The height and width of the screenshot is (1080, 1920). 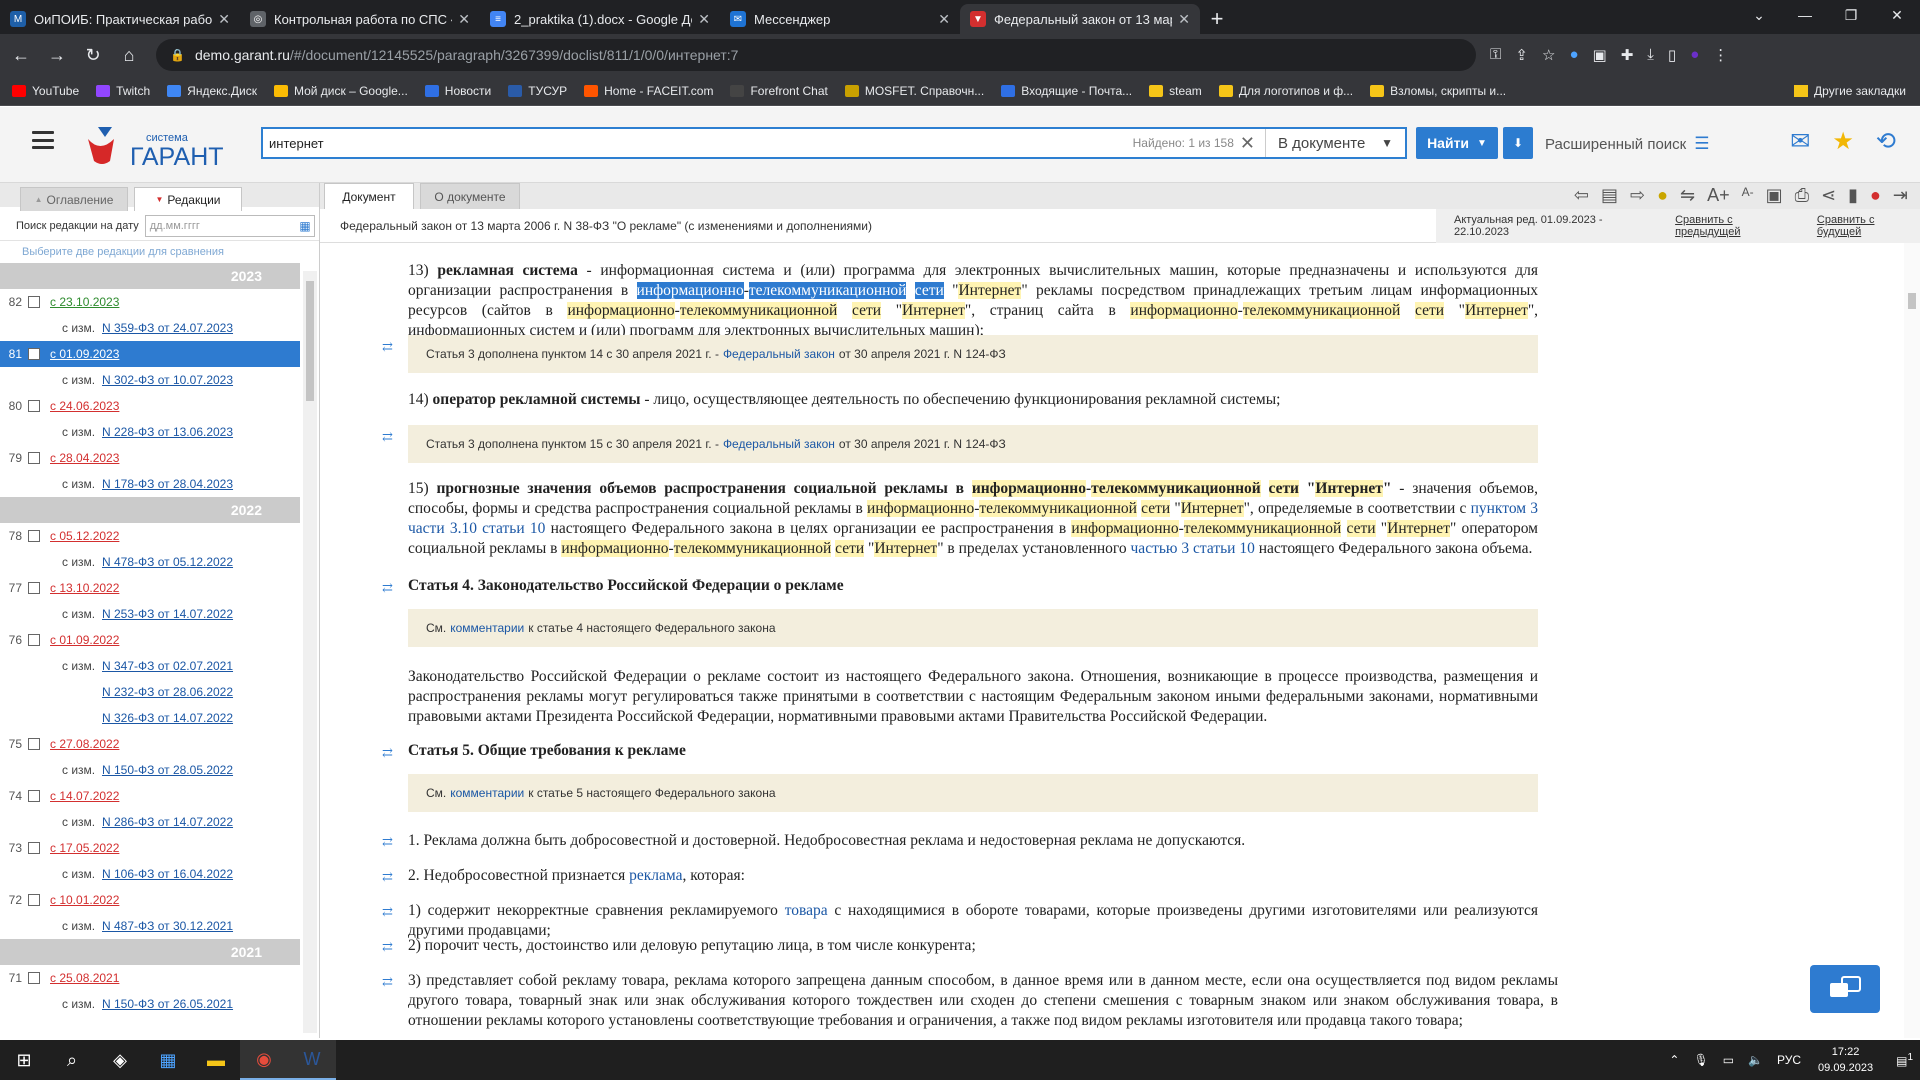 What do you see at coordinates (457, 91) in the screenshot?
I see `bookmark-item: Новости` at bounding box center [457, 91].